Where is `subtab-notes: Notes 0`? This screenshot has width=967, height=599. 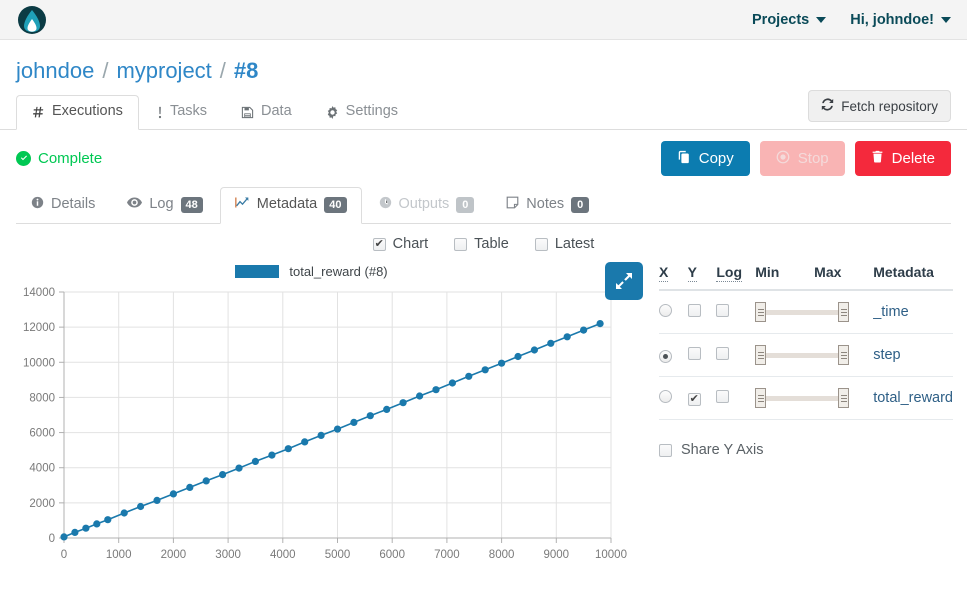
subtab-notes: Notes 0 is located at coordinates (547, 205).